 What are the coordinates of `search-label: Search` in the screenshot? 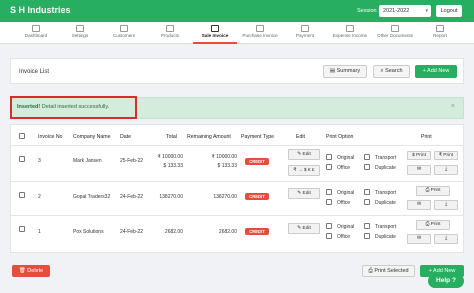 It's located at (394, 71).